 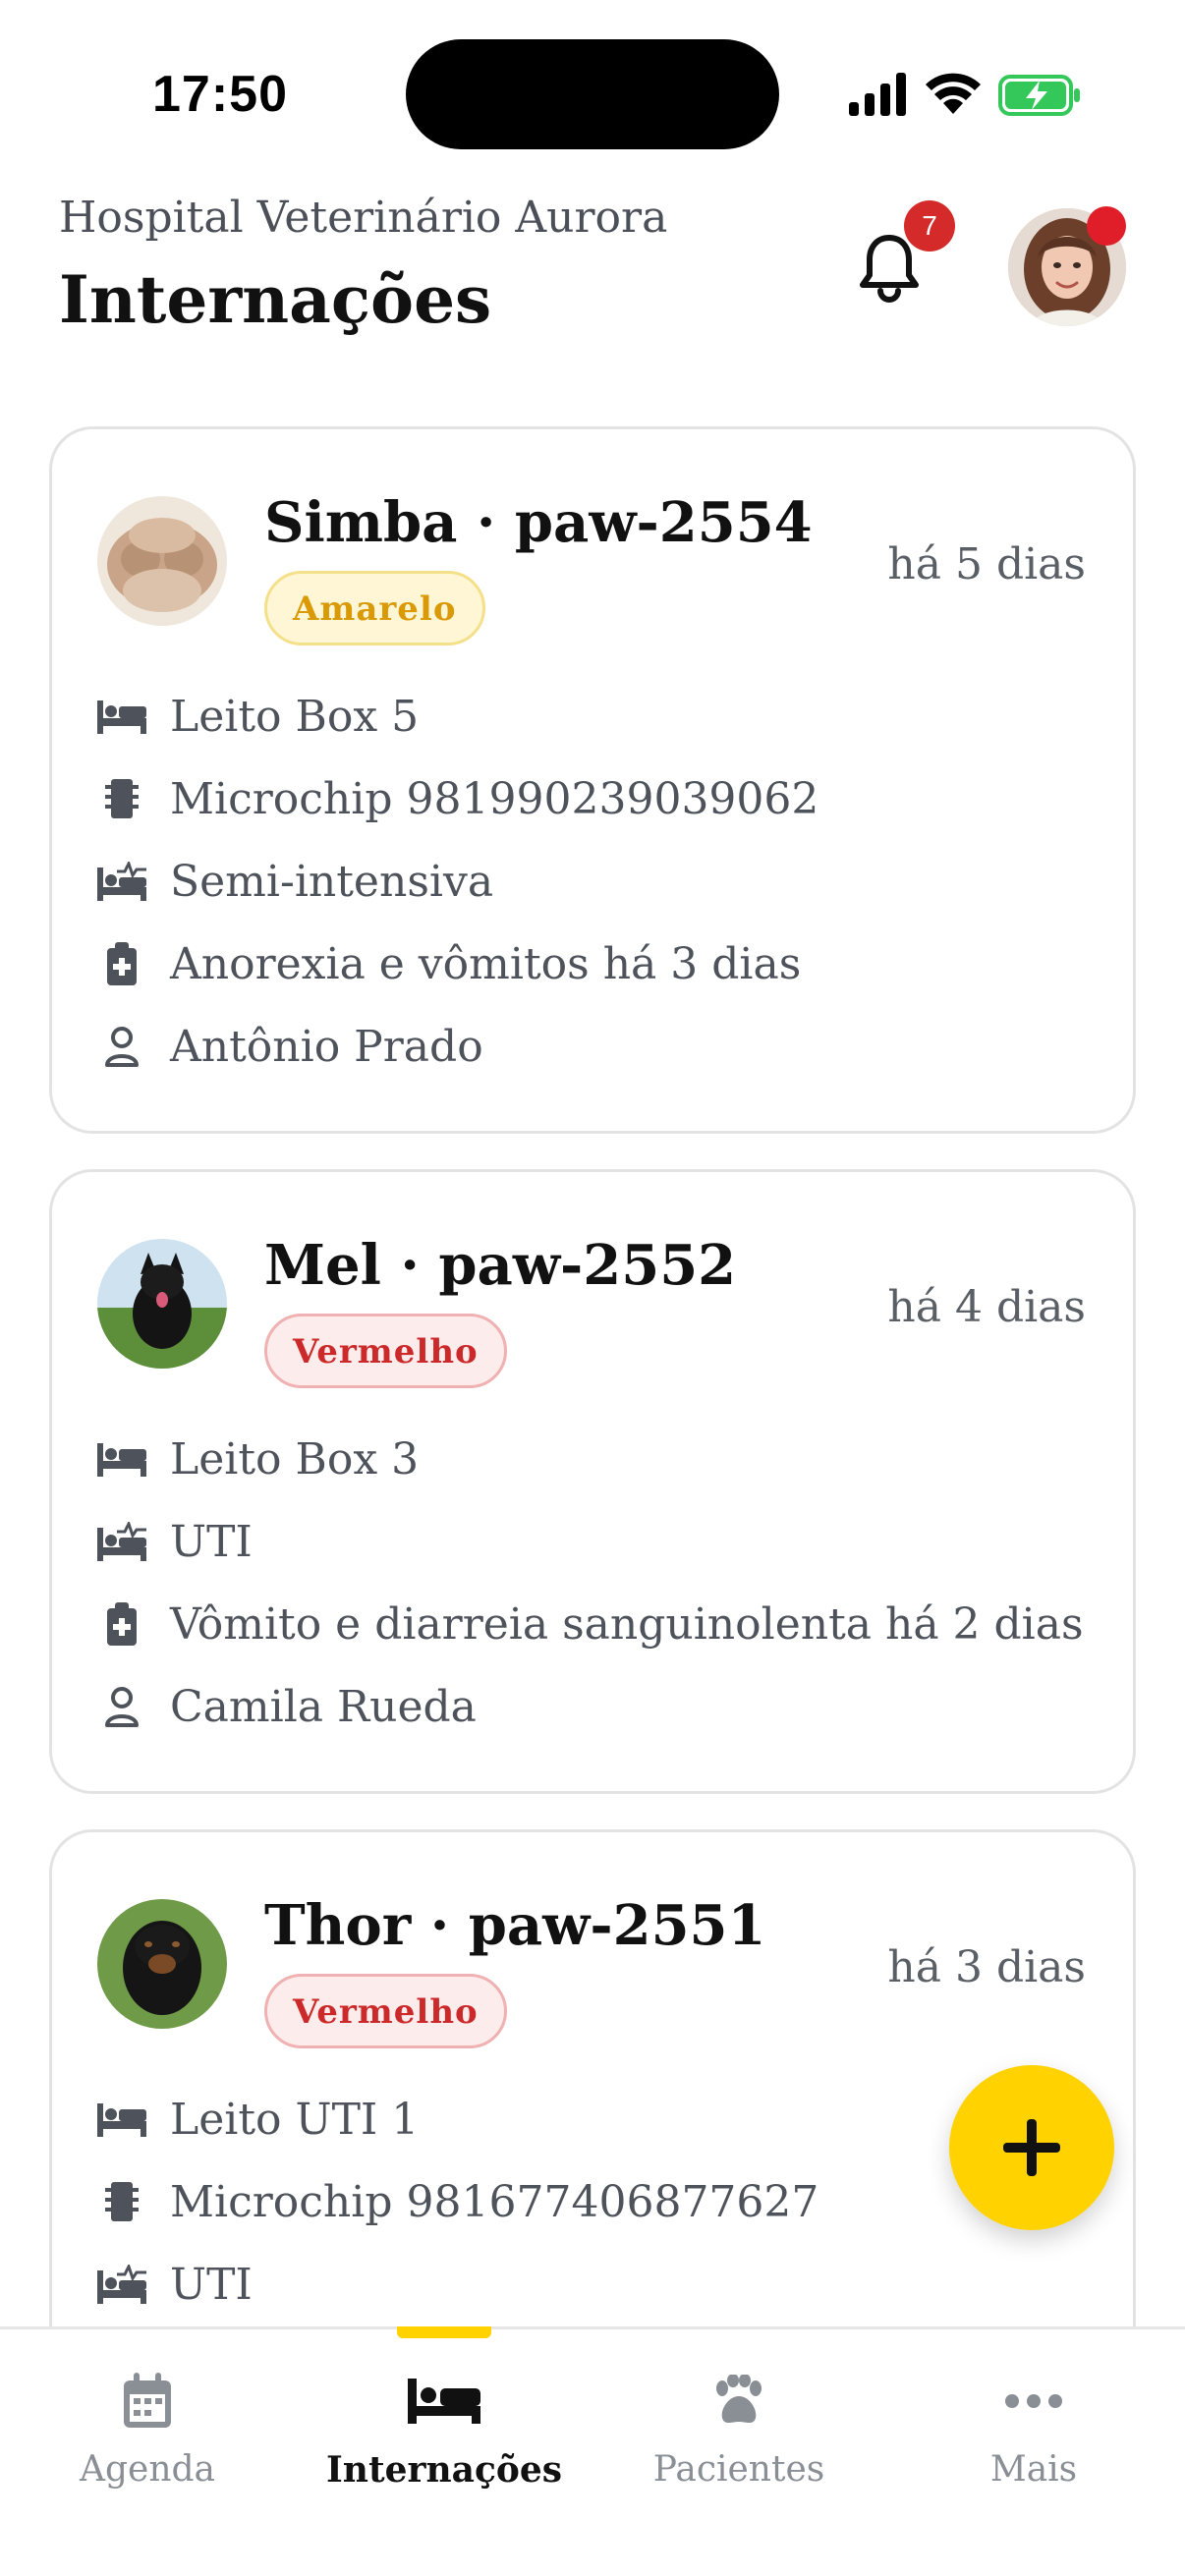 What do you see at coordinates (1034, 2401) in the screenshot?
I see `more-icon` at bounding box center [1034, 2401].